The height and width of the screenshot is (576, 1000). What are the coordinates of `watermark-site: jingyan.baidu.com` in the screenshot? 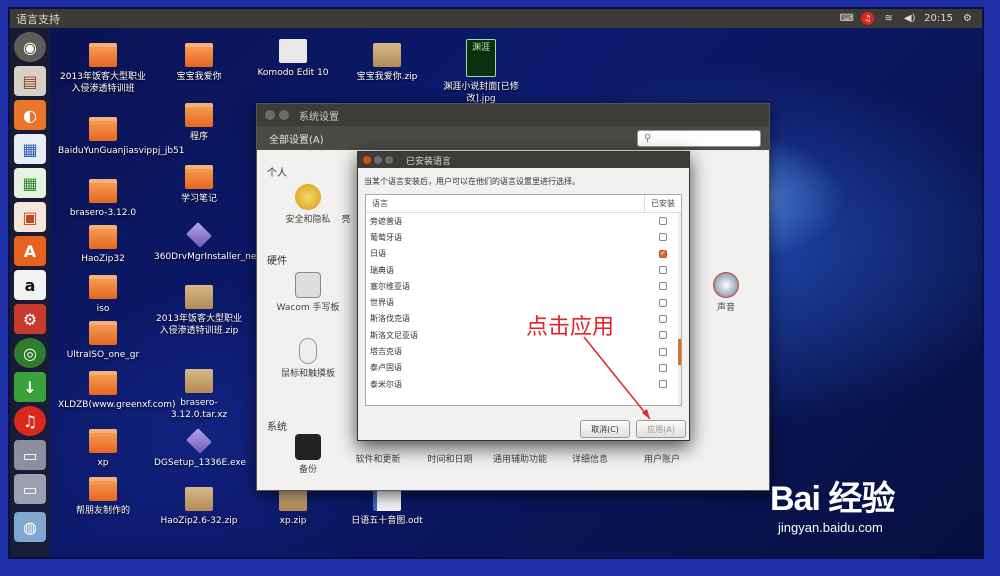 It's located at (830, 527).